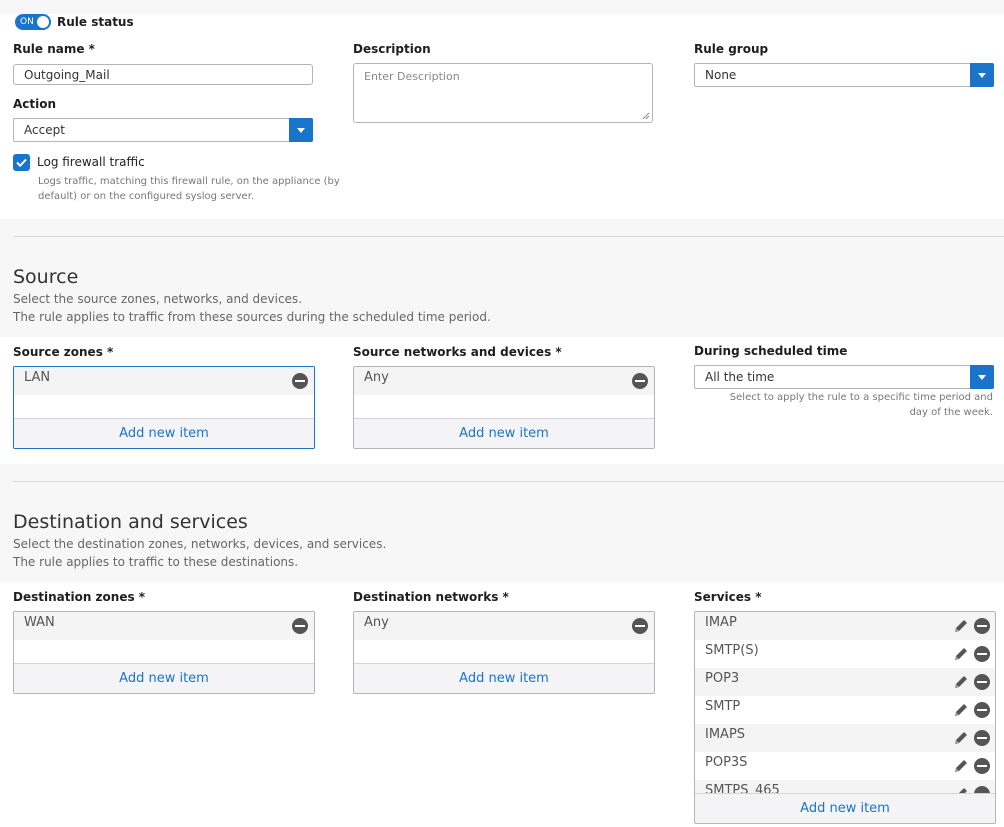 This screenshot has height=827, width=1004. What do you see at coordinates (721, 75) in the screenshot?
I see `rule-group-value: None` at bounding box center [721, 75].